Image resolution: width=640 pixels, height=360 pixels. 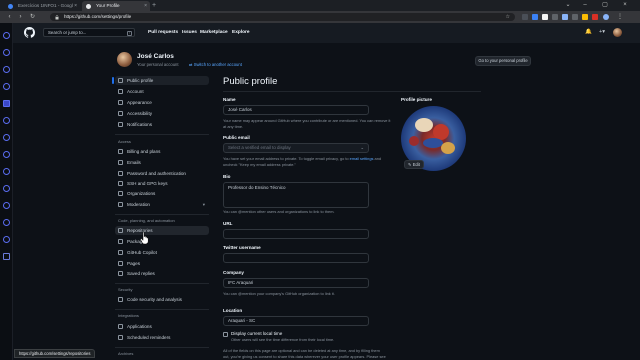 What do you see at coordinates (296, 321) in the screenshot?
I see `location-field: Araquari - SC` at bounding box center [296, 321].